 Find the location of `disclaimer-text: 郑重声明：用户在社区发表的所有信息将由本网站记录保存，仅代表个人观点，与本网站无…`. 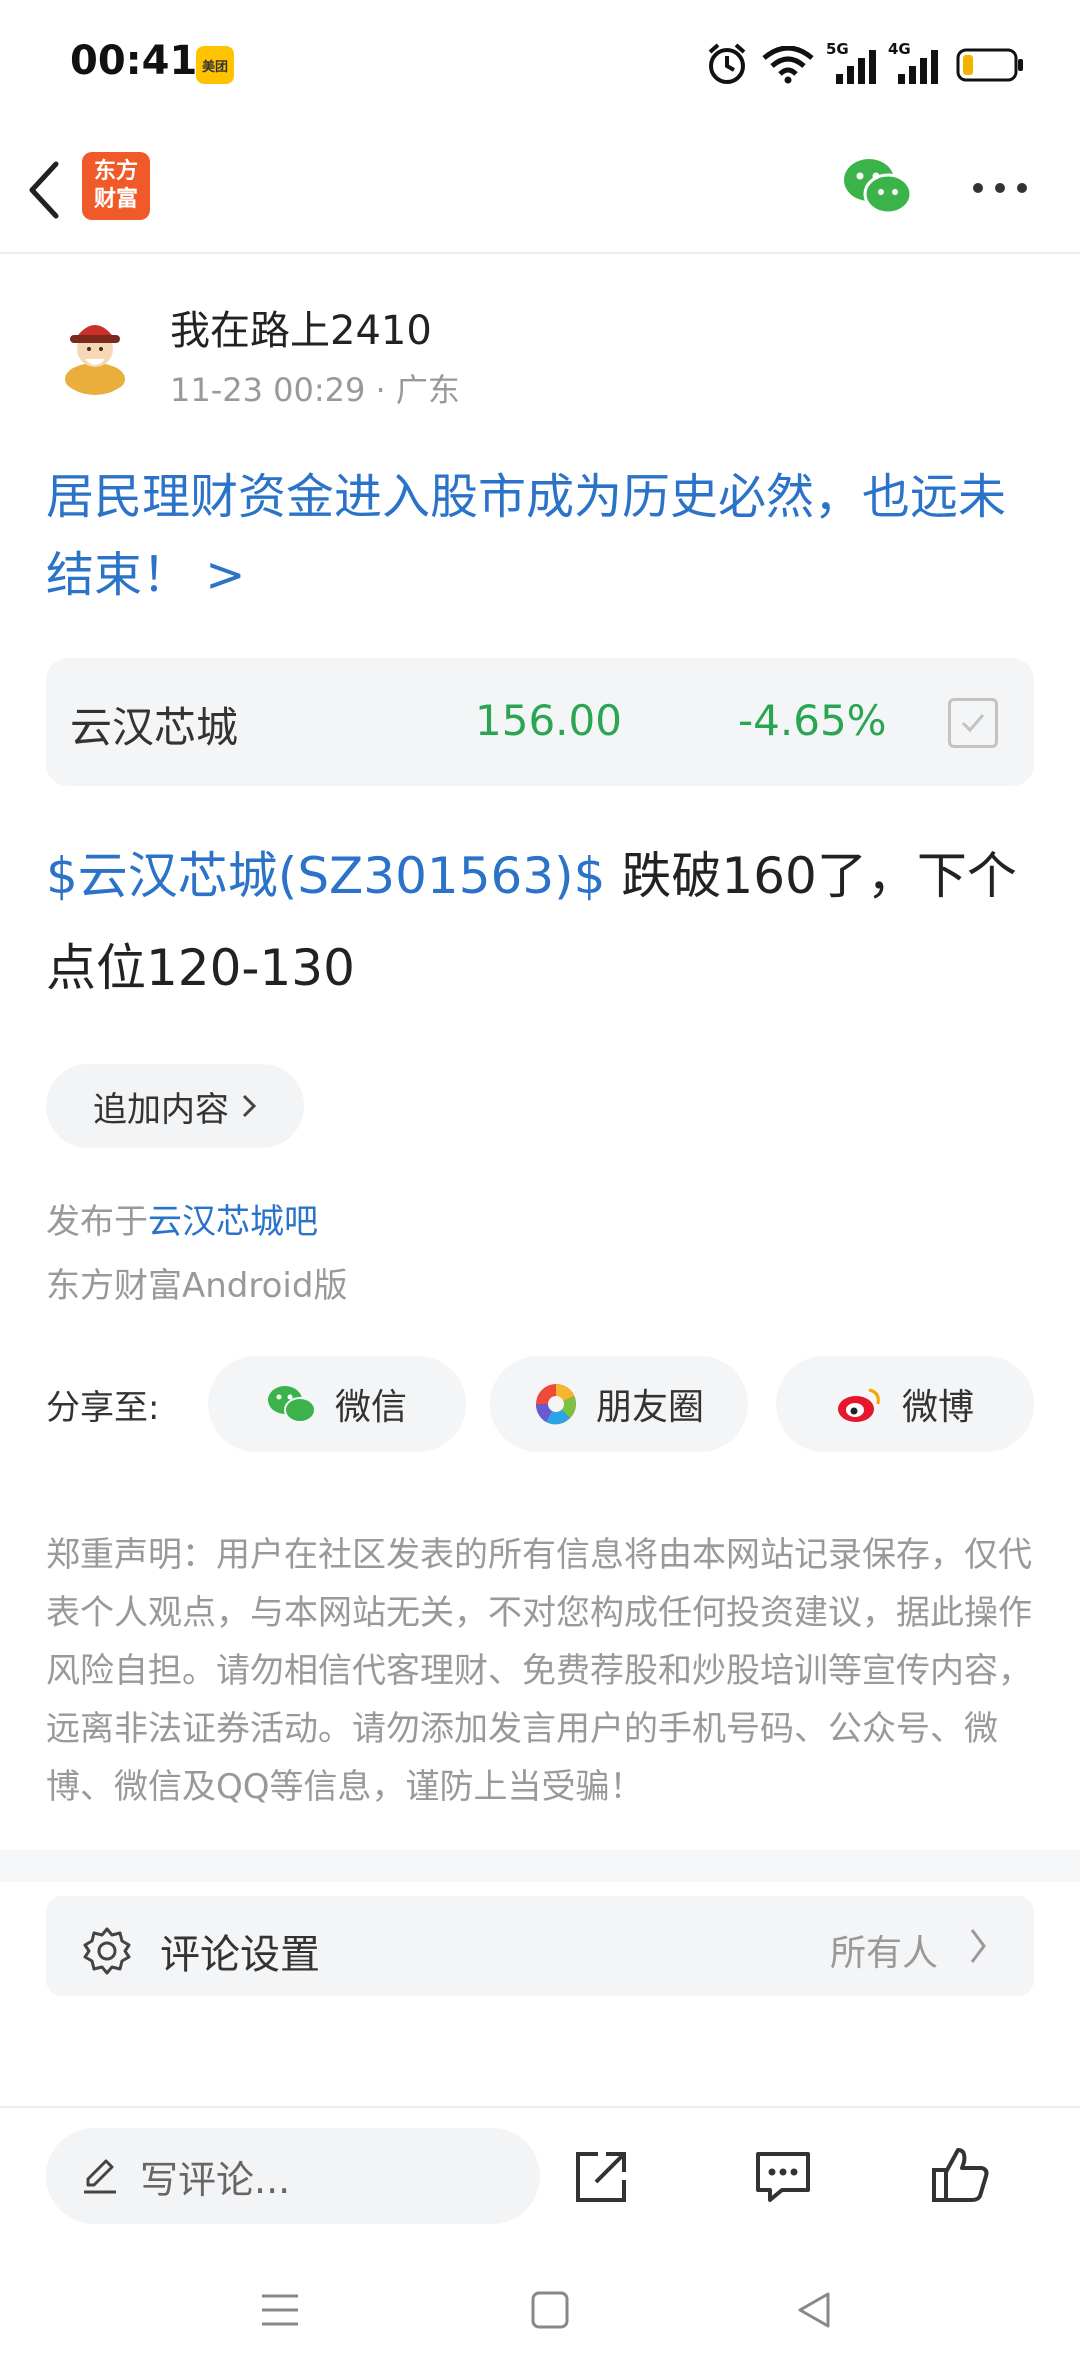

disclaimer-text: 郑重声明：用户在社区发表的所有信息将由本网站记录保存，仅代表个人观点，与本网站无… is located at coordinates (539, 1671).